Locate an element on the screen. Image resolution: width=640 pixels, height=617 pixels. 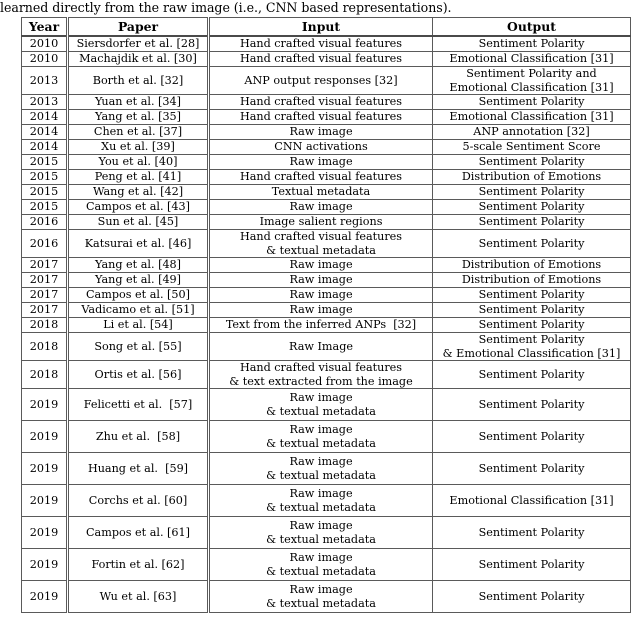
cell-line: Raw Image is located at coordinates (321, 346).